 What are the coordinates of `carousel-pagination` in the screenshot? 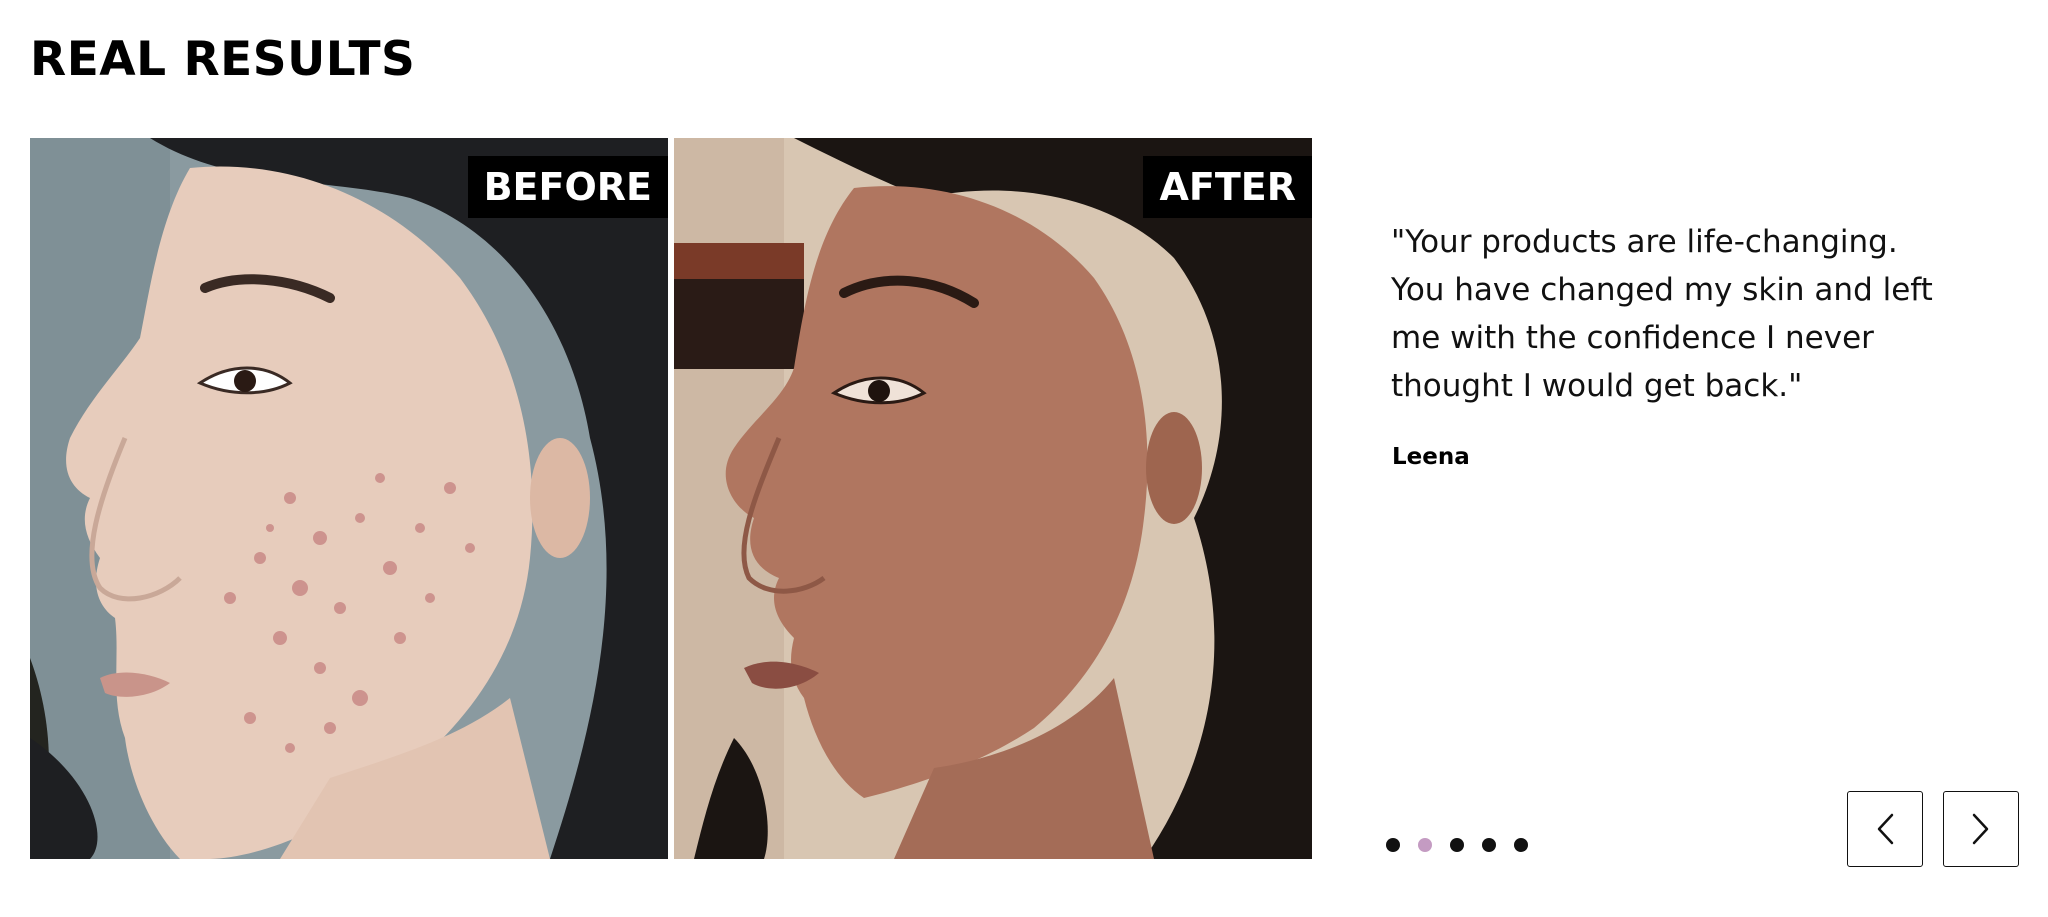 It's located at (1457, 845).